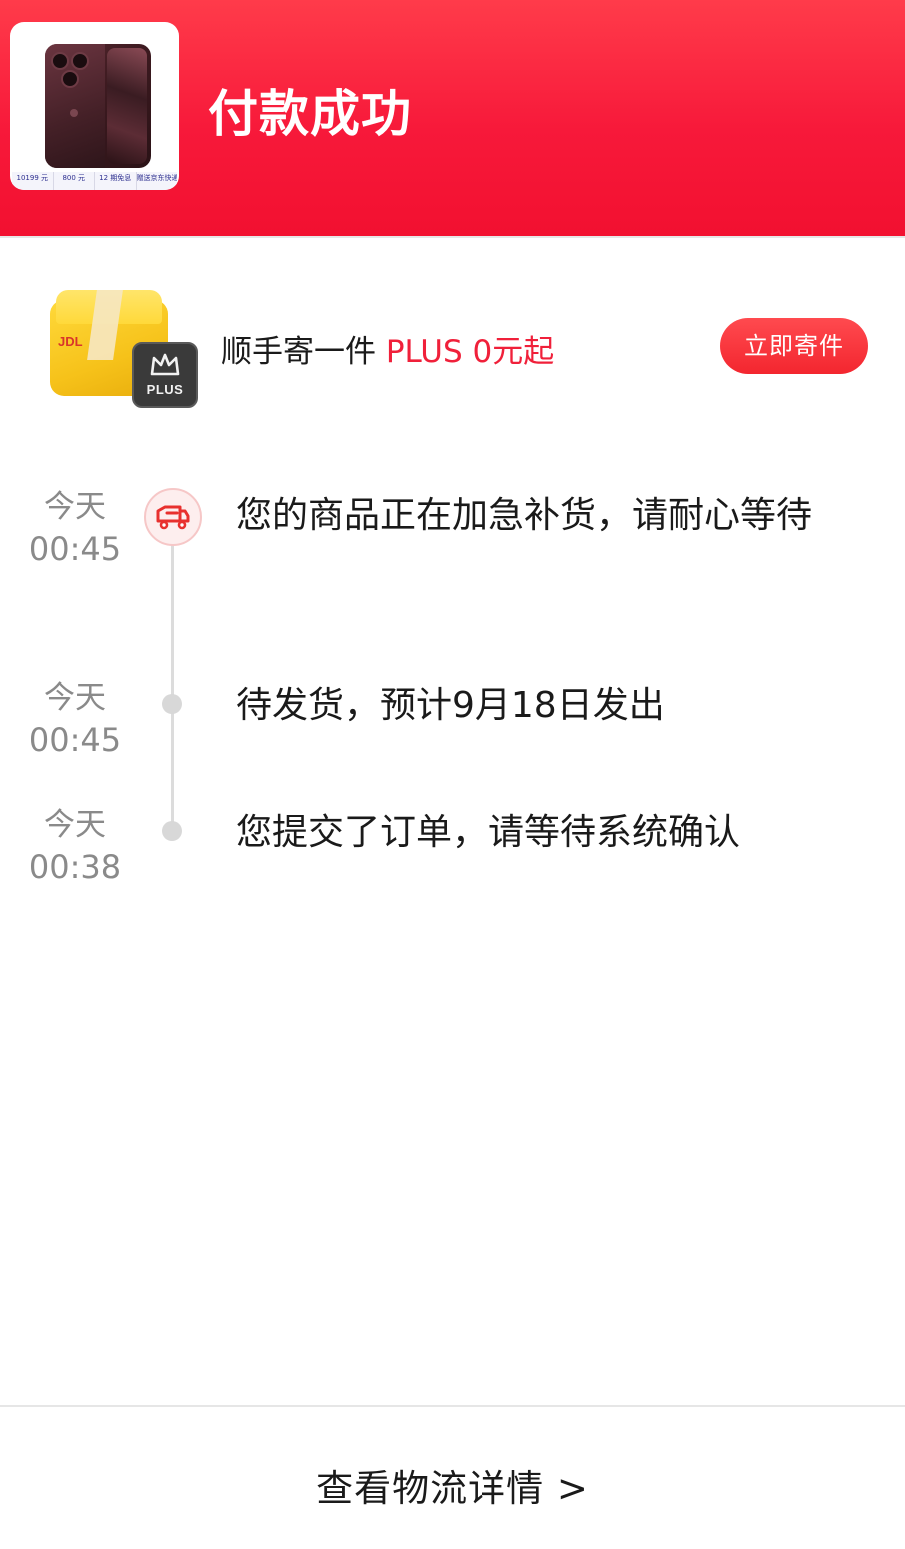 The height and width of the screenshot is (1549, 905). I want to click on crown-icon, so click(165, 364).